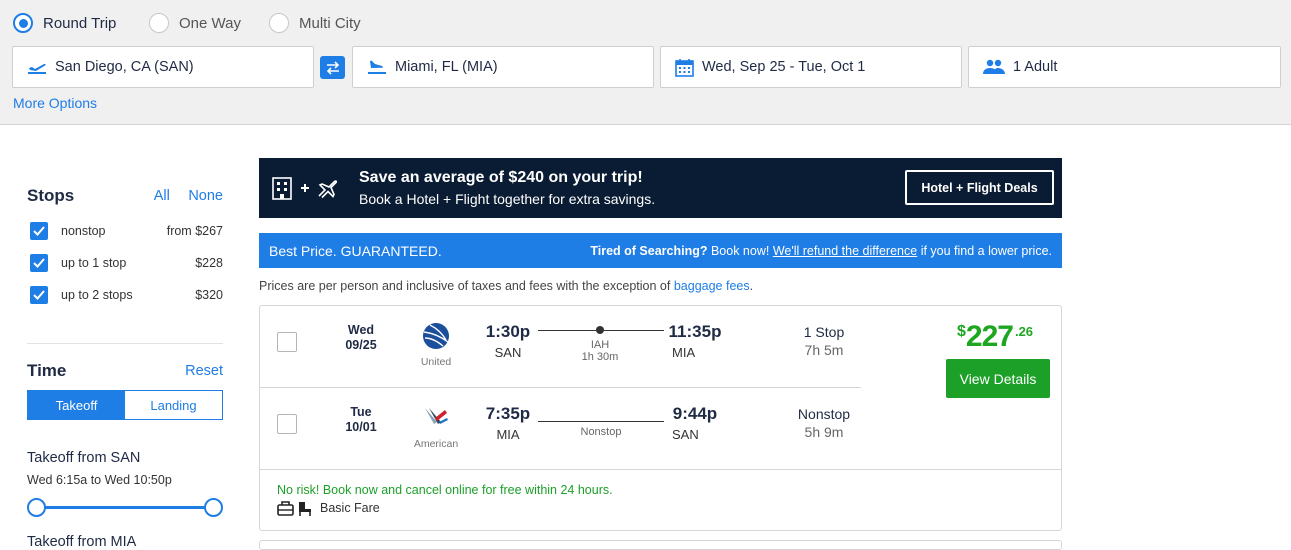 The width and height of the screenshot is (1291, 550). What do you see at coordinates (600, 345) in the screenshot?
I see `via-airport: IAH` at bounding box center [600, 345].